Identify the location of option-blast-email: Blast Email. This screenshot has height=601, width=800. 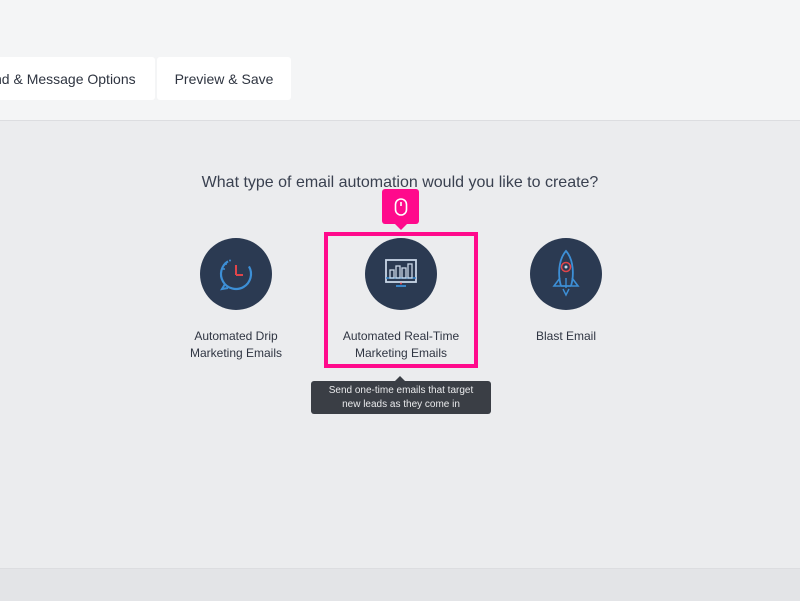
(566, 291).